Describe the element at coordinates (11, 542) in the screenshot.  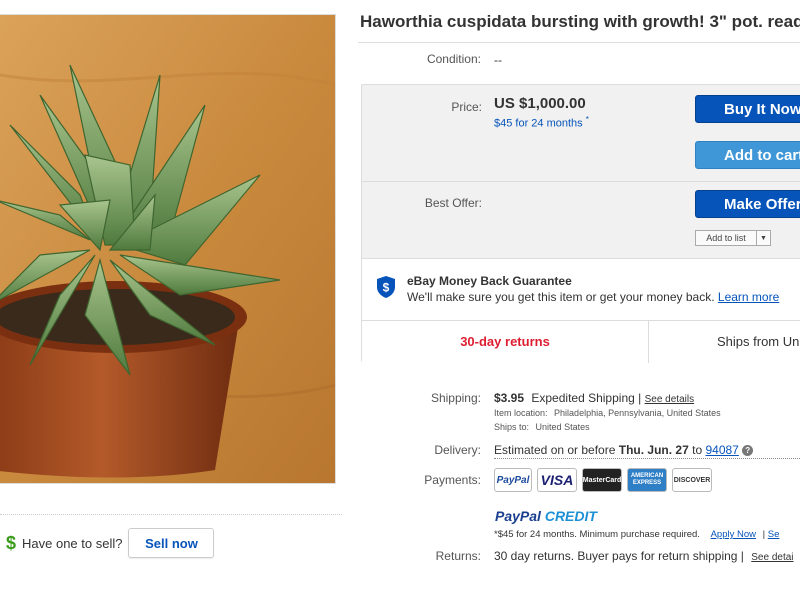
I see `dollar-icon: $` at that location.